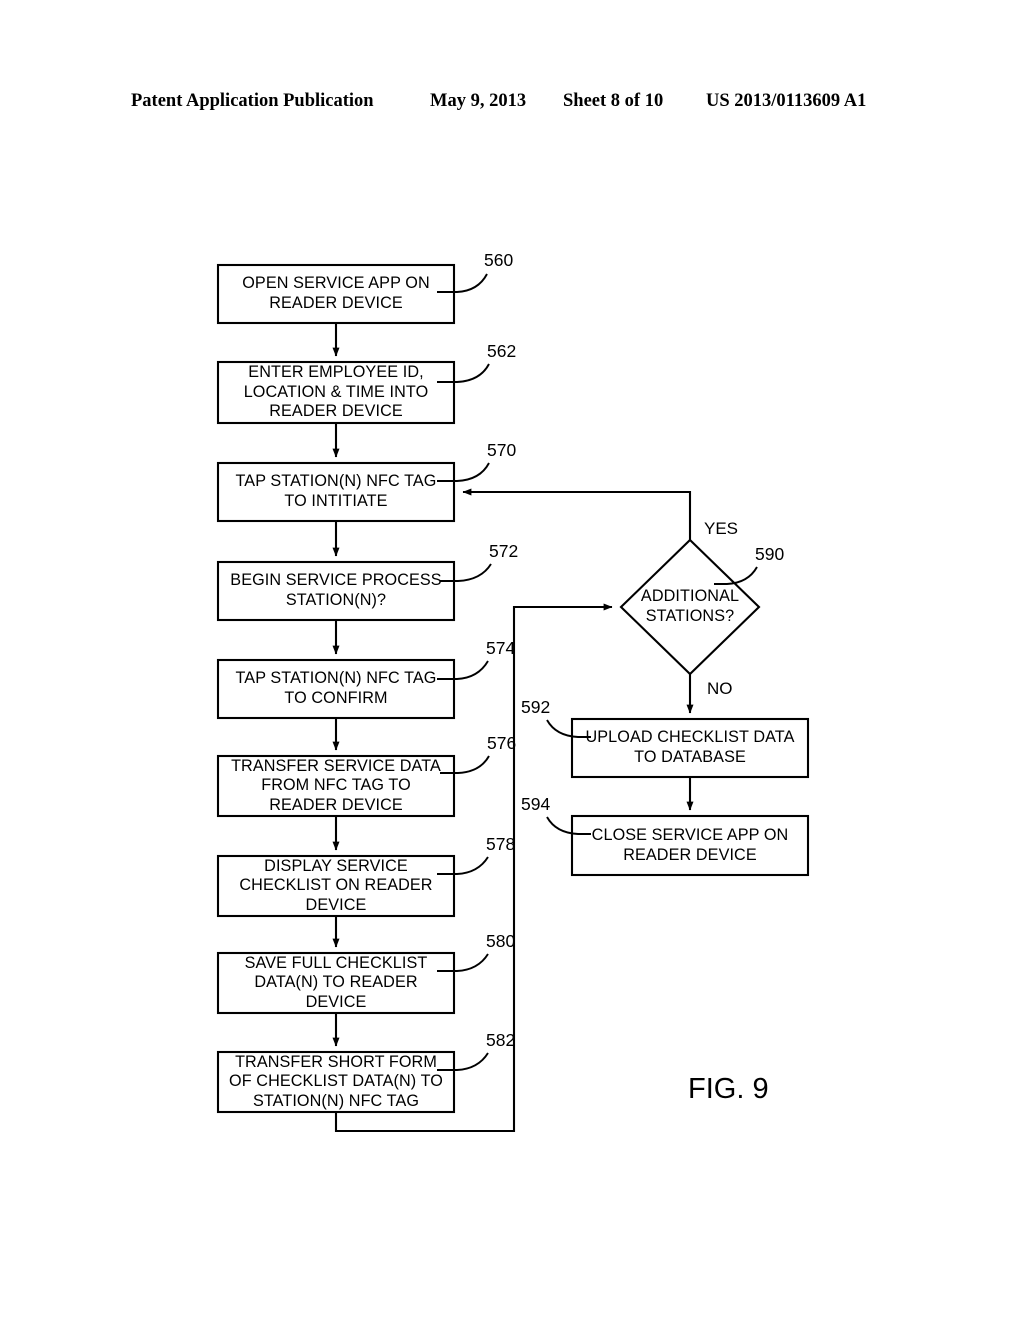  What do you see at coordinates (336, 491) in the screenshot?
I see `node-label-570: TAP STATION(N) NFC TAG TO INTITIATE` at bounding box center [336, 491].